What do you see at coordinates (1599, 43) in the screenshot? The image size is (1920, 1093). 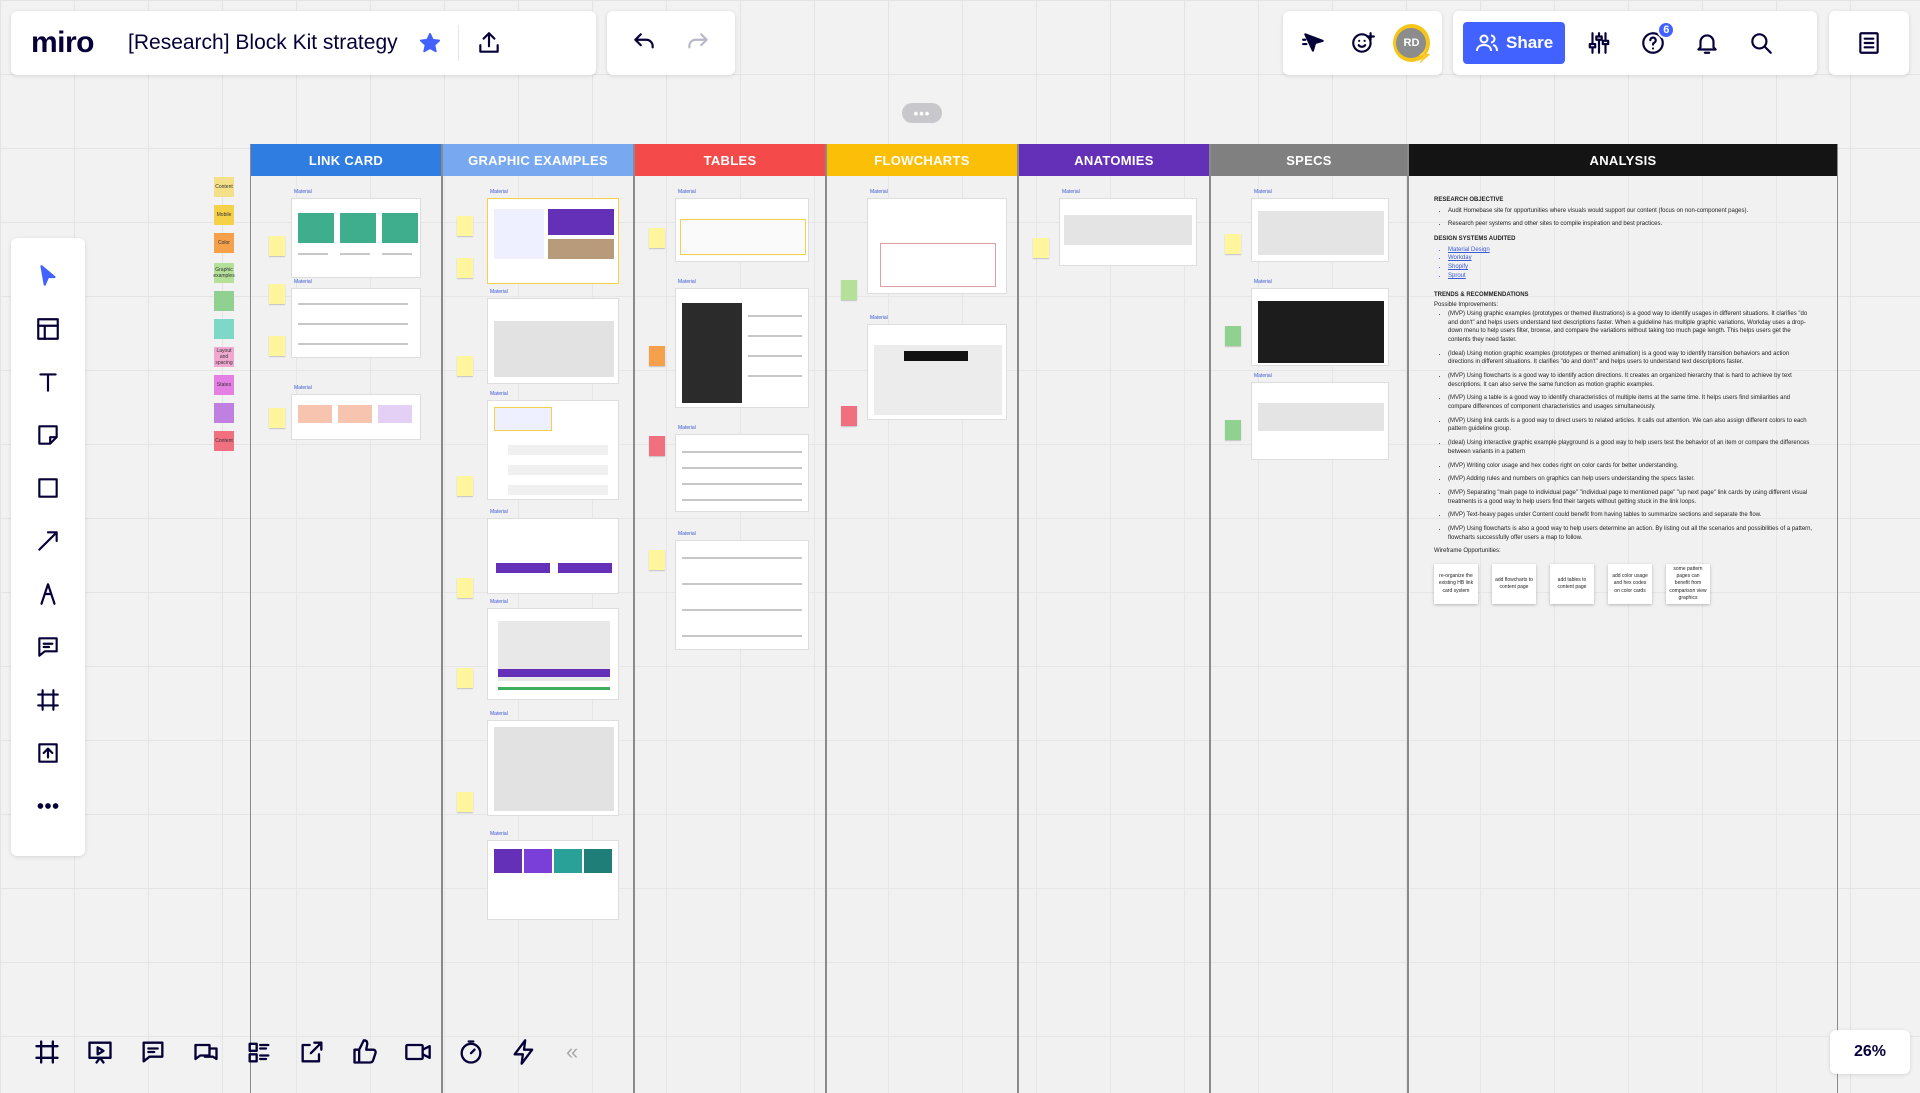 I see `settings-sliders-icon` at bounding box center [1599, 43].